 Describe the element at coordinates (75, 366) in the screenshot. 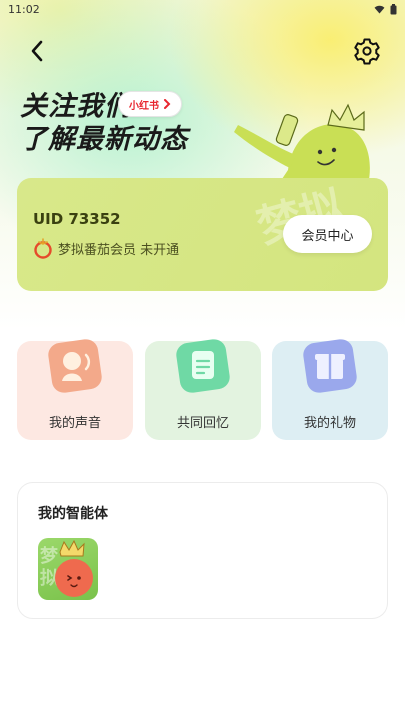

I see `voice-profile-icon` at that location.